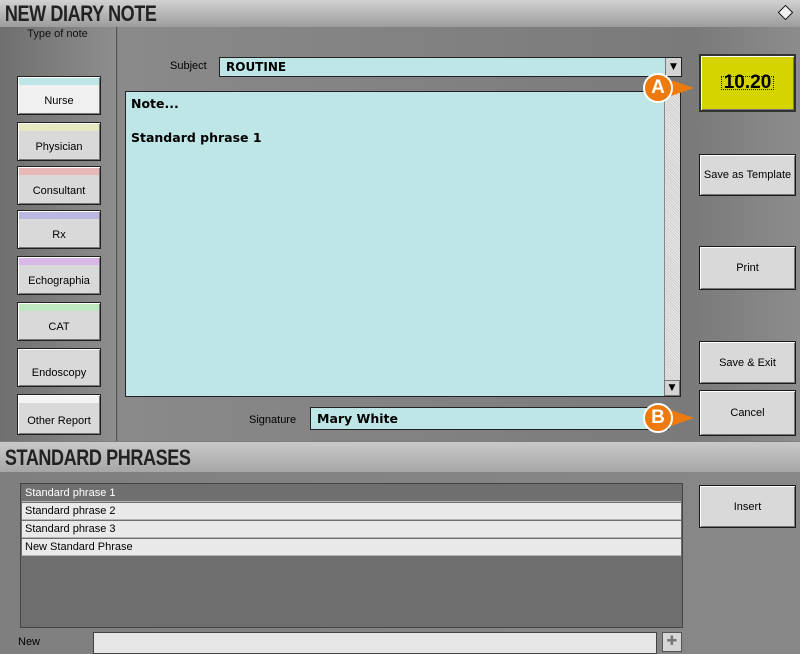 The height and width of the screenshot is (654, 800). I want to click on note-type-rx-button: Rx, so click(59, 229).